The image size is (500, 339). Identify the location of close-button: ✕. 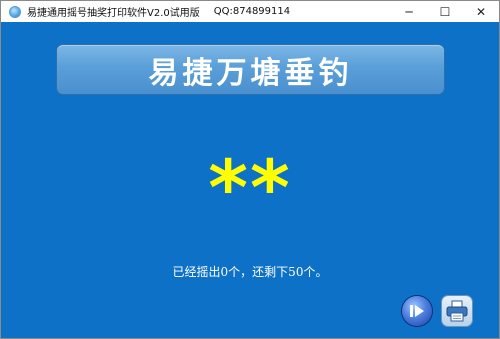
(481, 11).